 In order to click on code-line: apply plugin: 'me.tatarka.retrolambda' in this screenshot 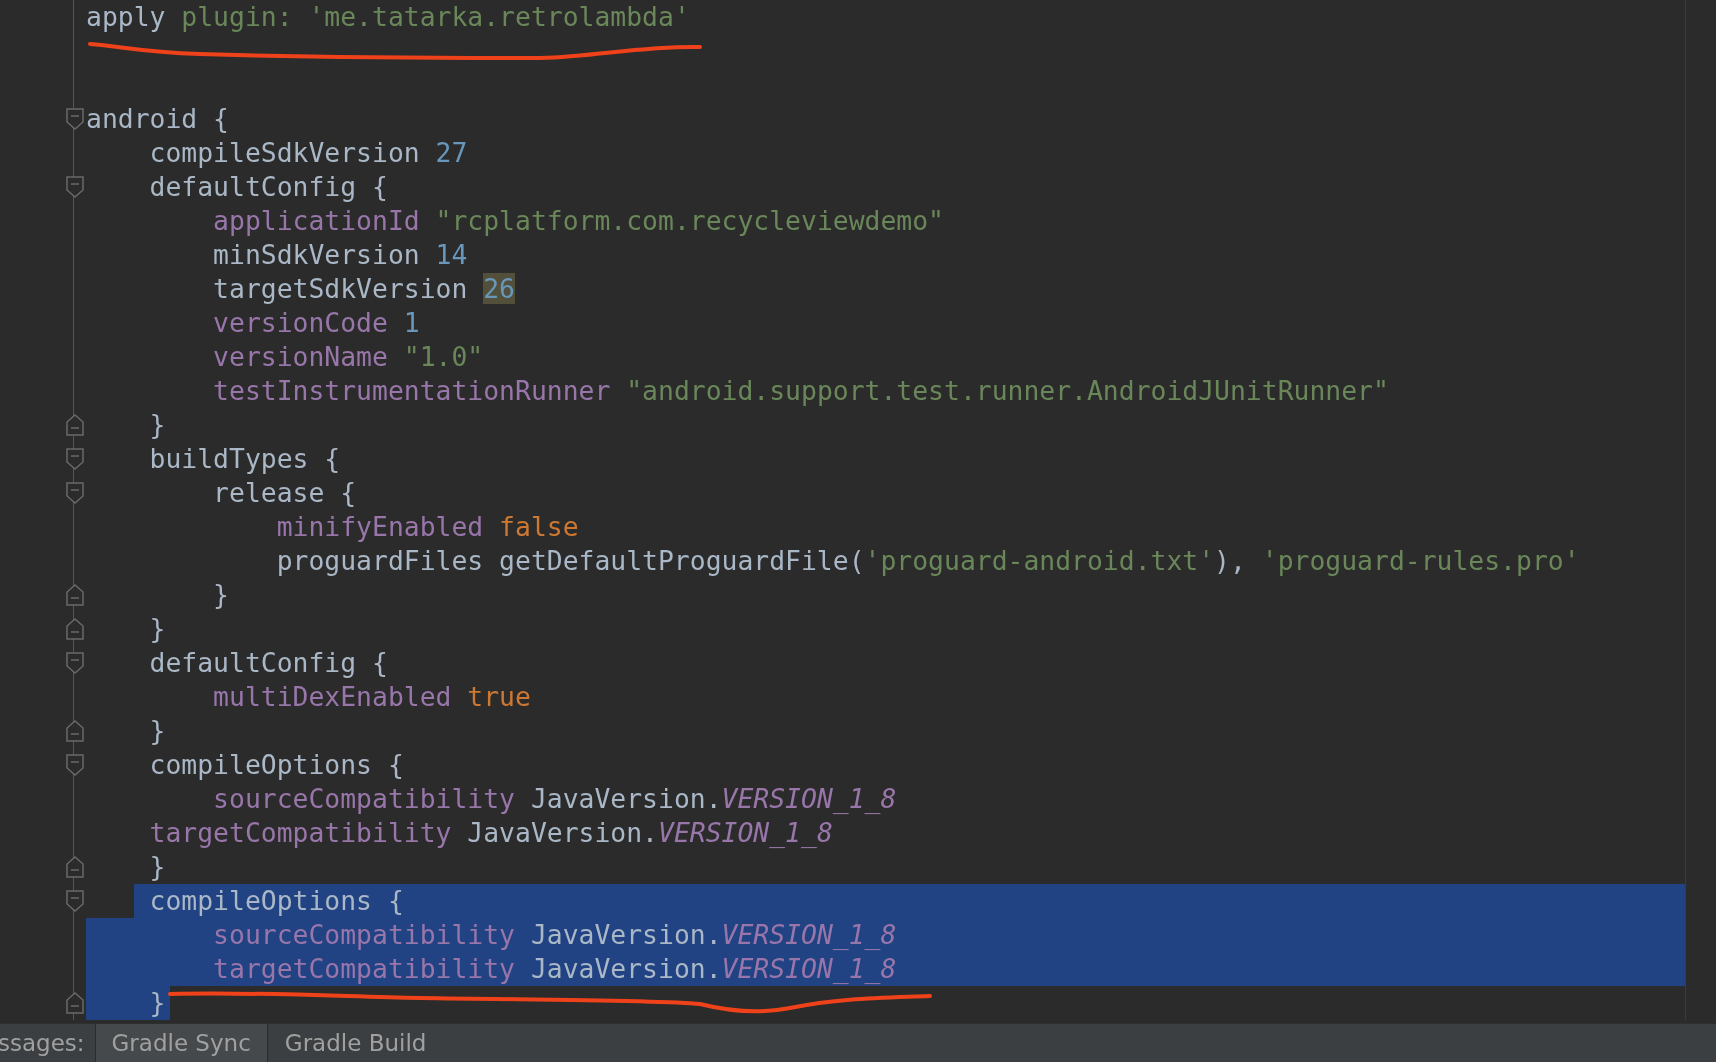, I will do `click(388, 17)`.